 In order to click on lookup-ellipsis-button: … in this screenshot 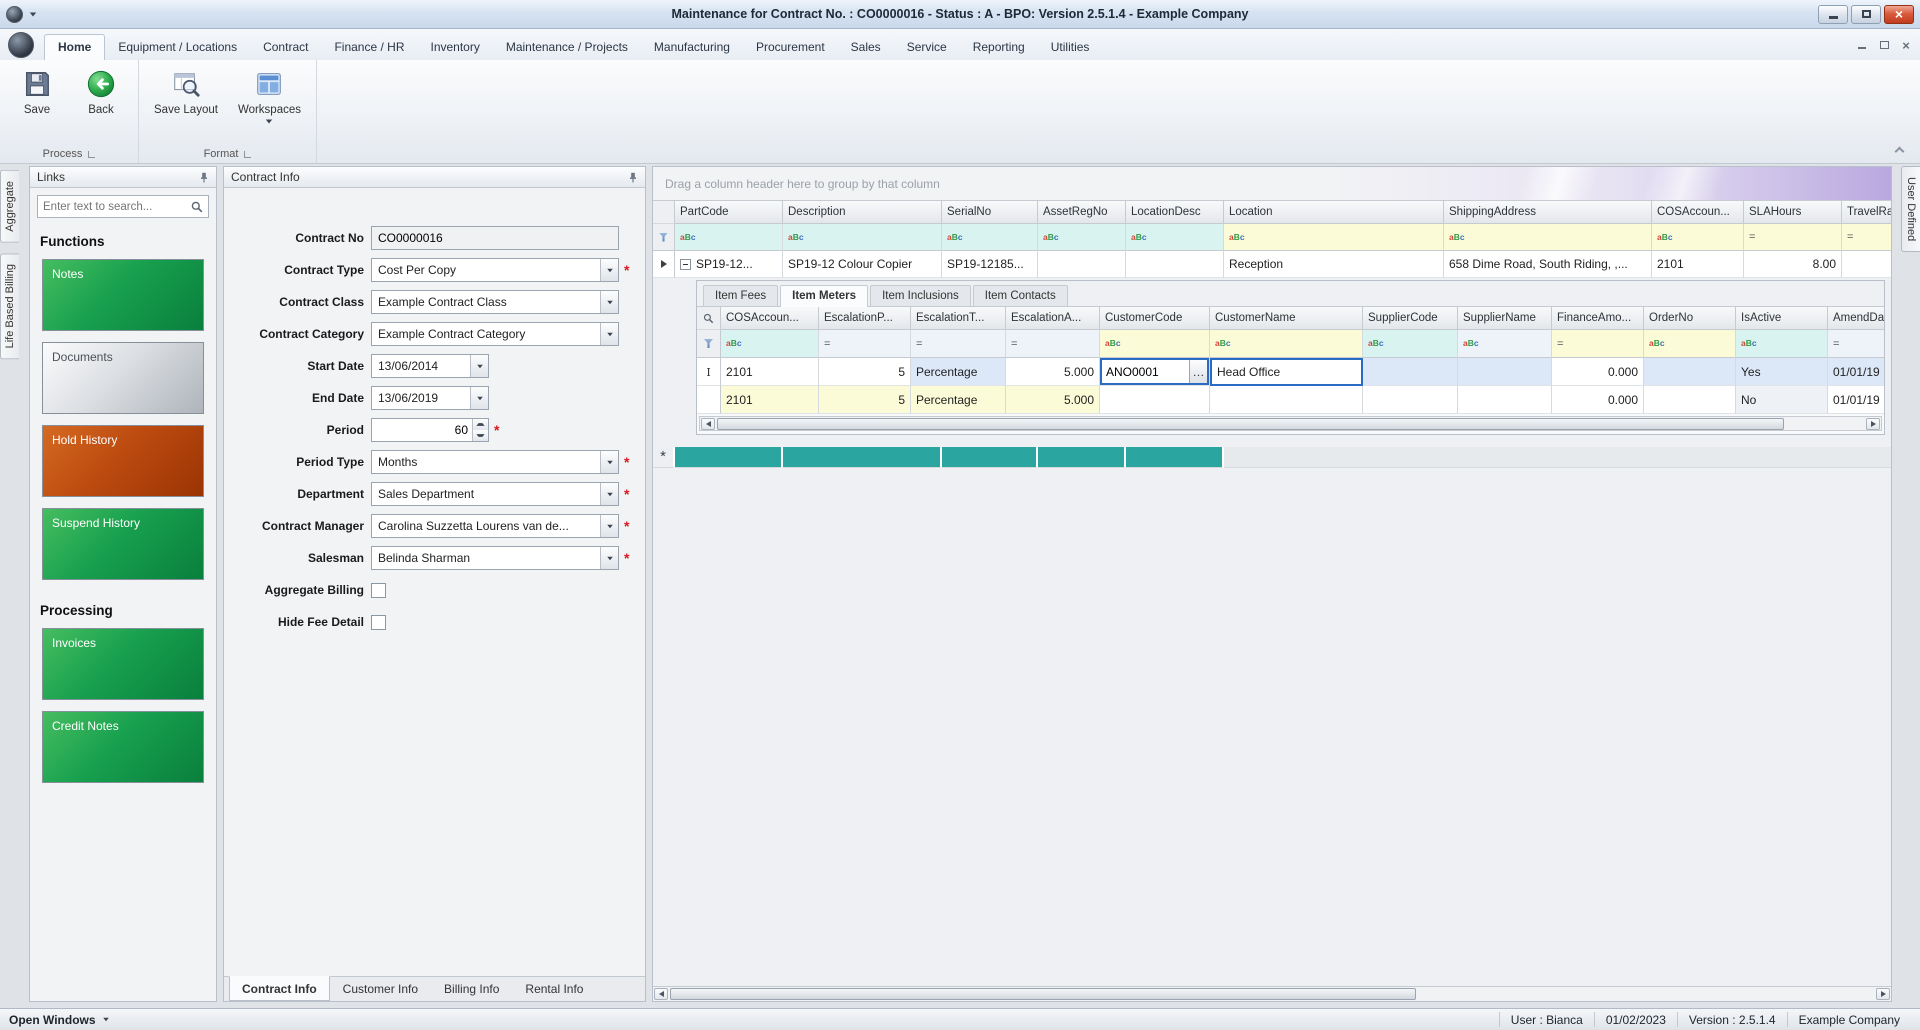, I will do `click(1198, 371)`.